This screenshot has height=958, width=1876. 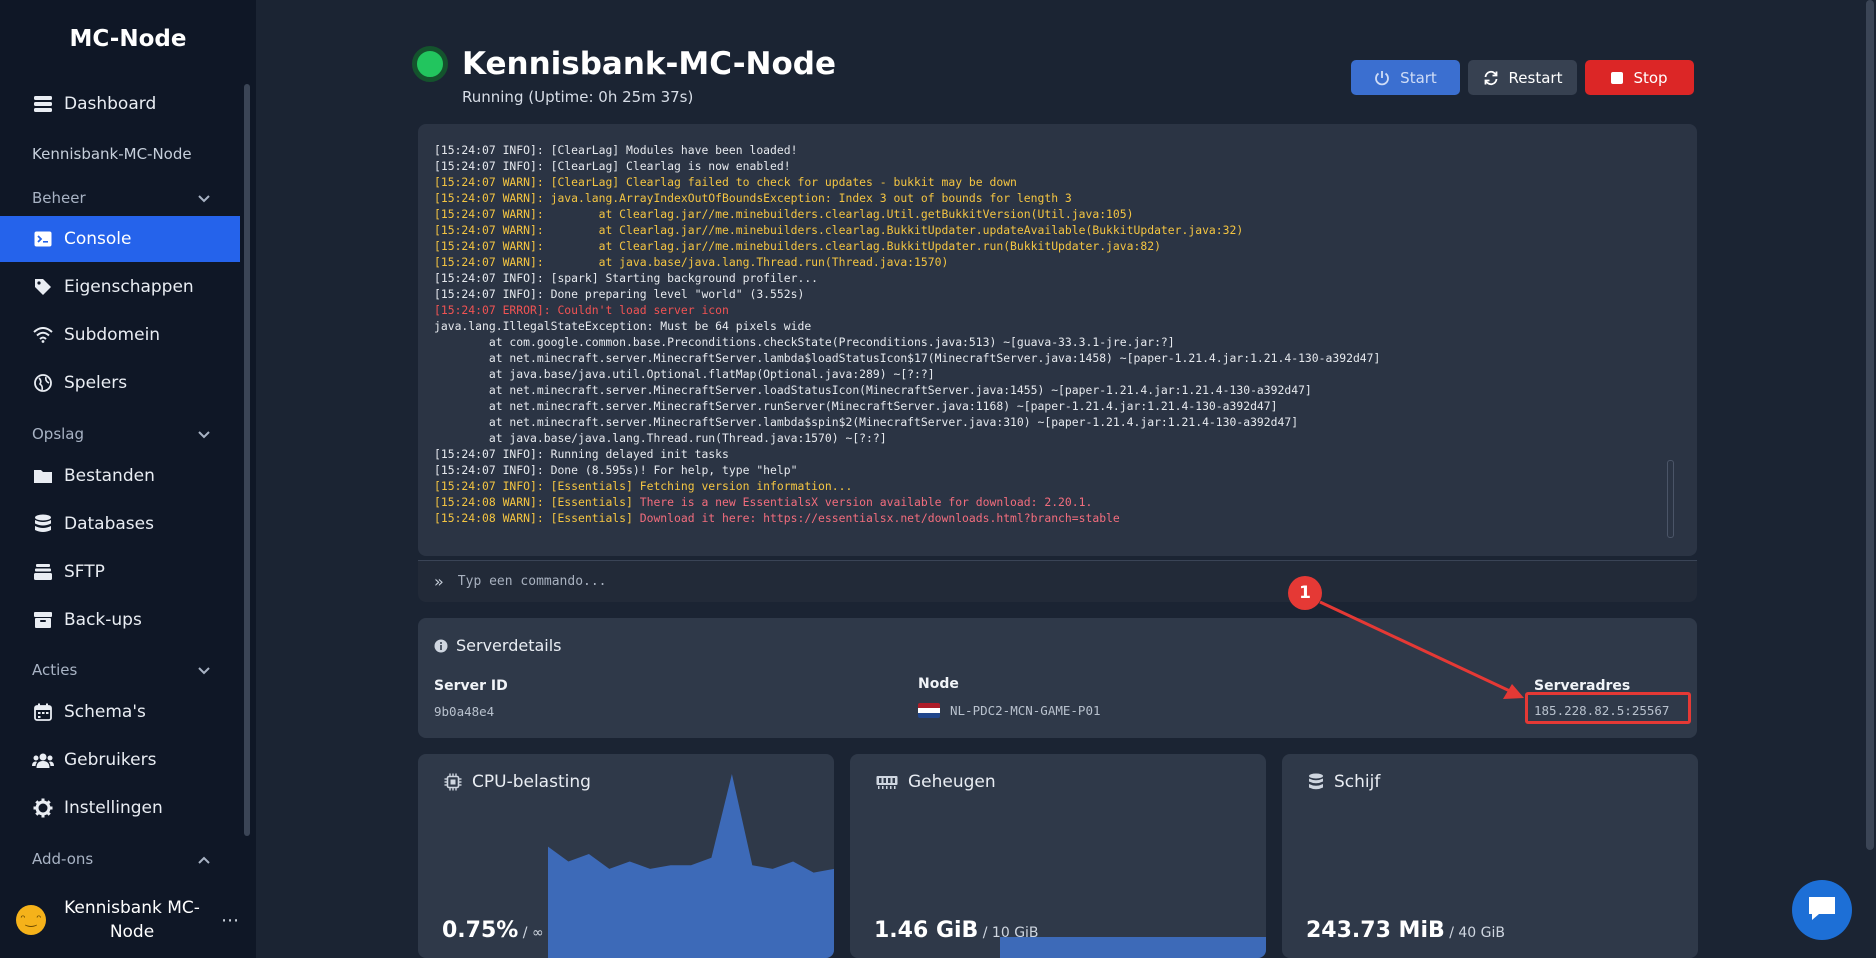 What do you see at coordinates (120, 808) in the screenshot?
I see `sidebar-item-instellingen: Instellingen` at bounding box center [120, 808].